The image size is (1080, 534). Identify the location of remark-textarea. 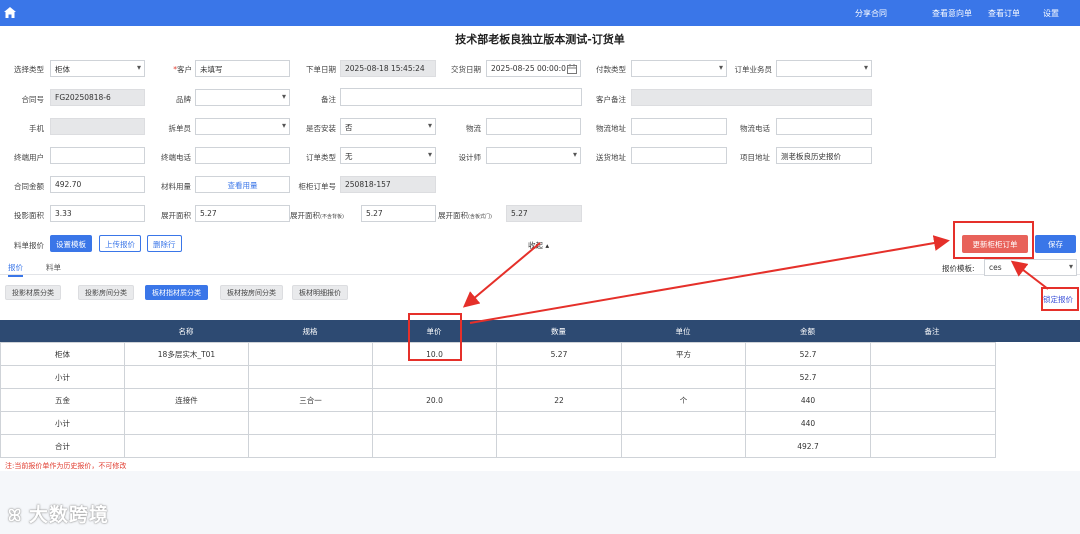
(461, 97).